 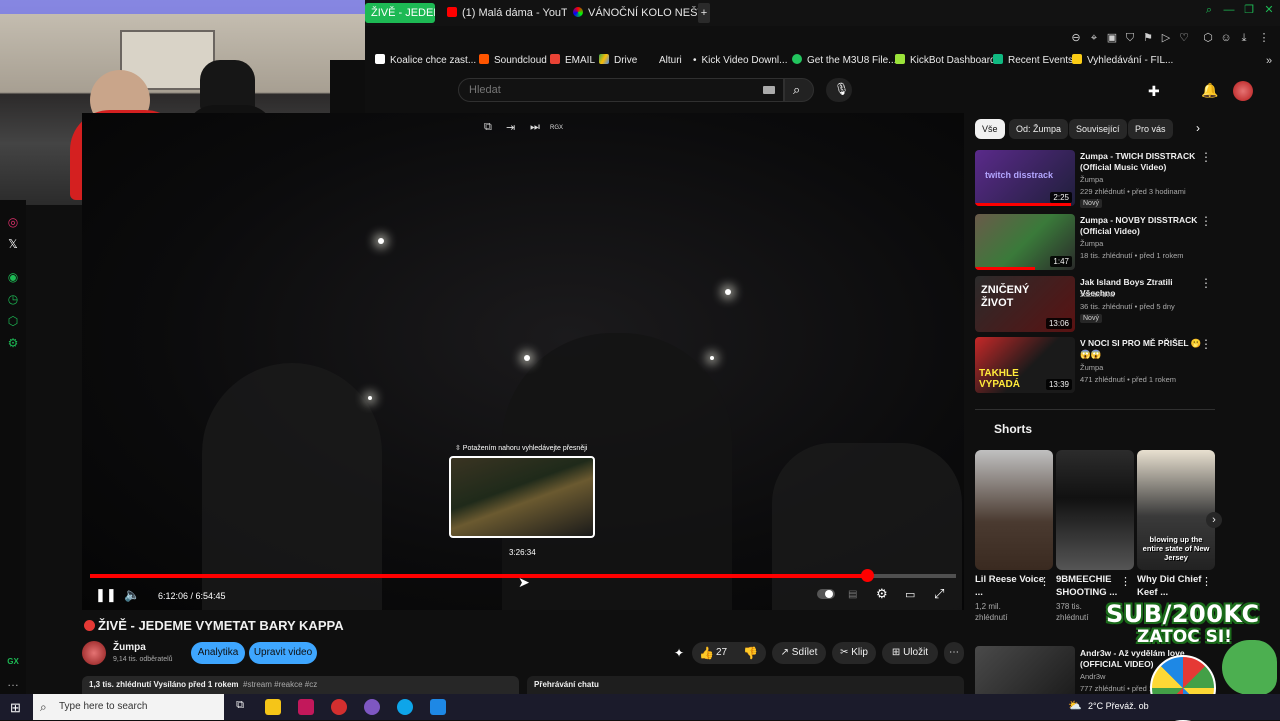 What do you see at coordinates (240, 707) in the screenshot?
I see `task-view-icon: ⧉` at bounding box center [240, 707].